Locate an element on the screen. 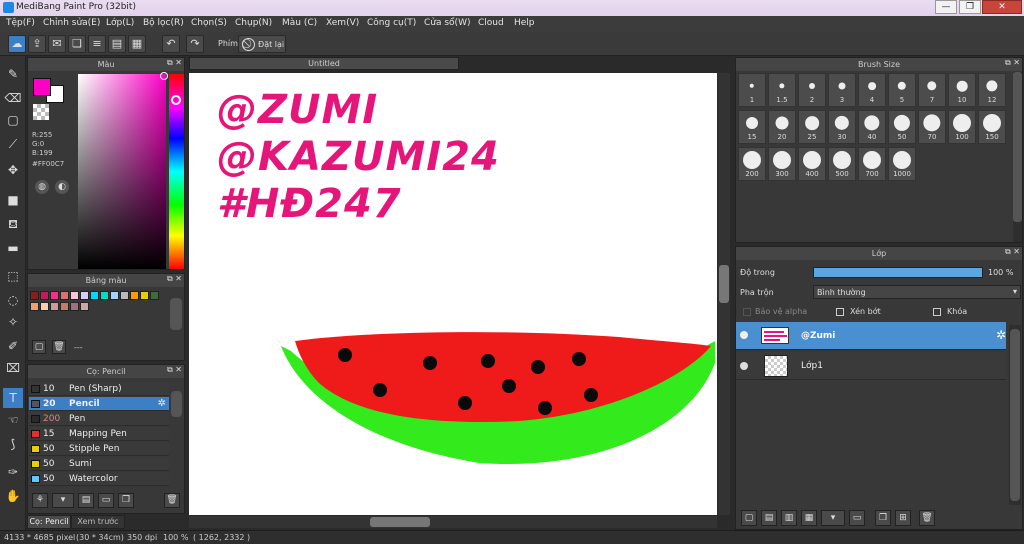 The height and width of the screenshot is (544, 1024). tab-brush: Cọ: Pencil is located at coordinates (49, 522).